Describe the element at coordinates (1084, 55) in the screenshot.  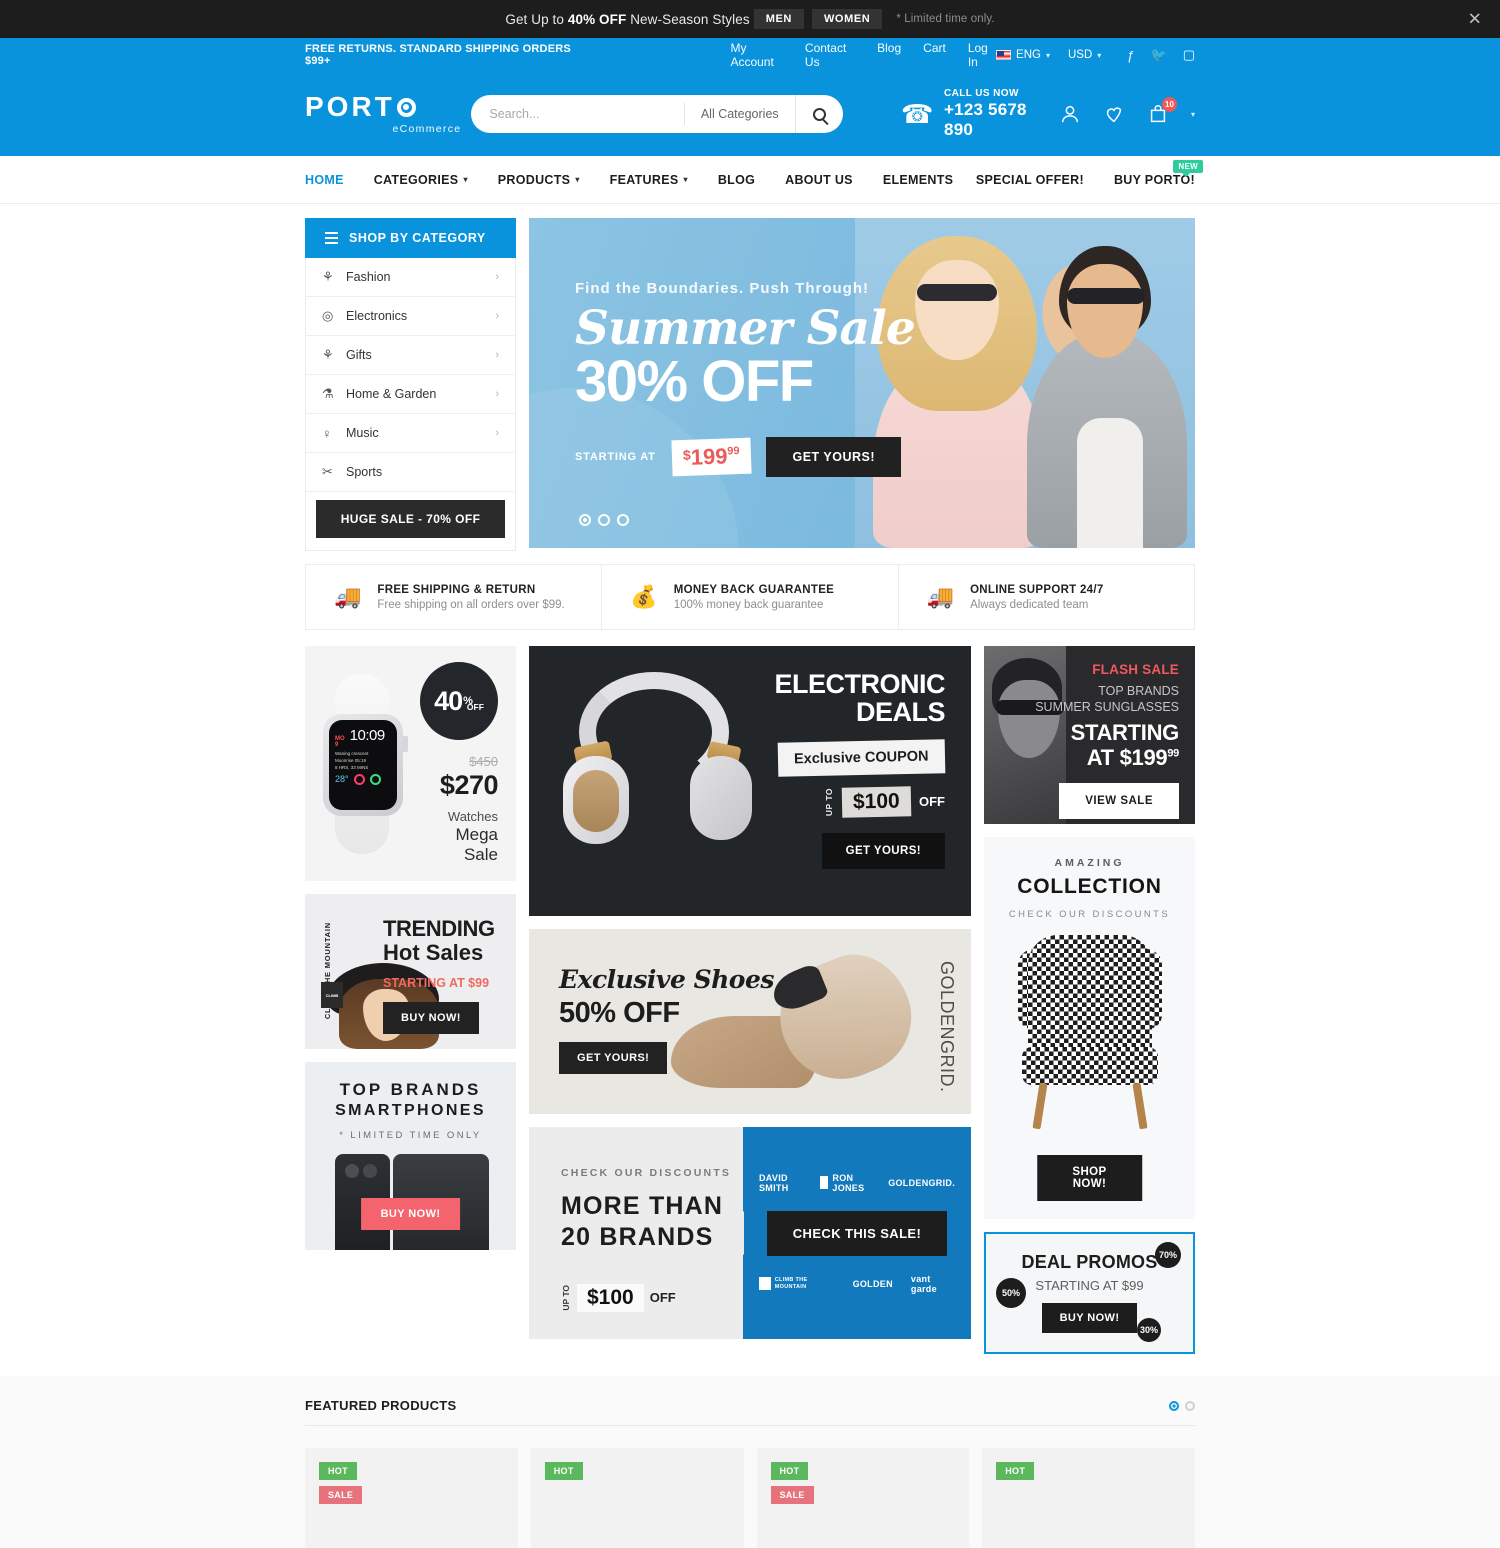
I see `currency-selector: USD ▾` at that location.